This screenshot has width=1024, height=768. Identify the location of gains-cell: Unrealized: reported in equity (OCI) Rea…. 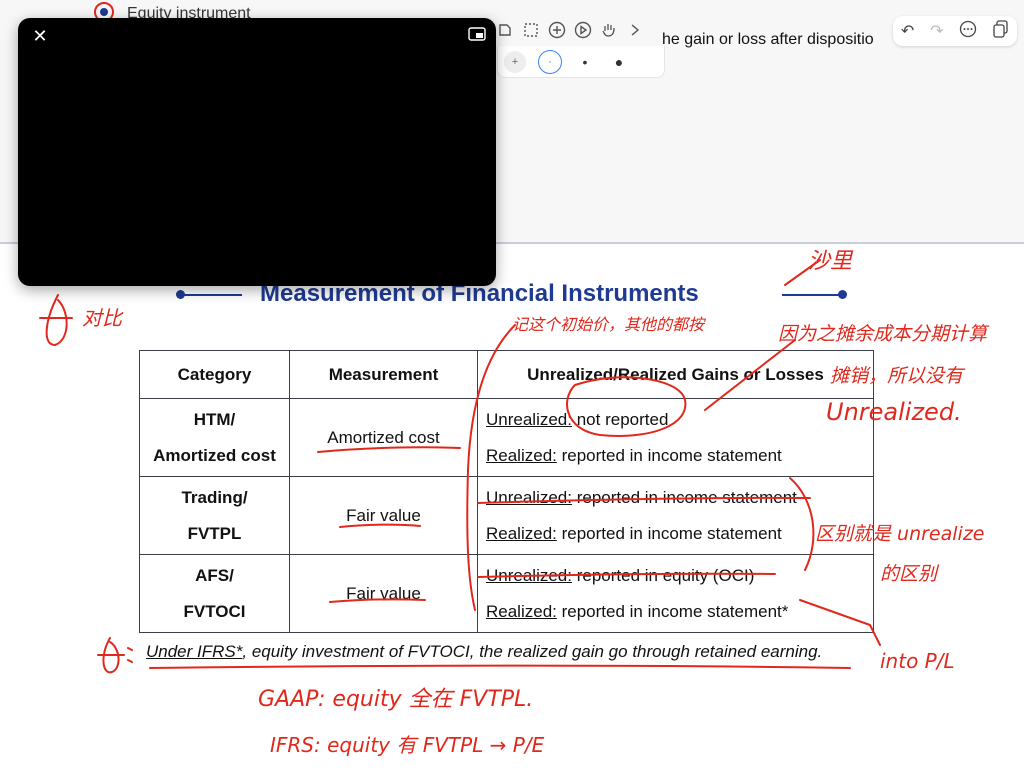
(675, 593).